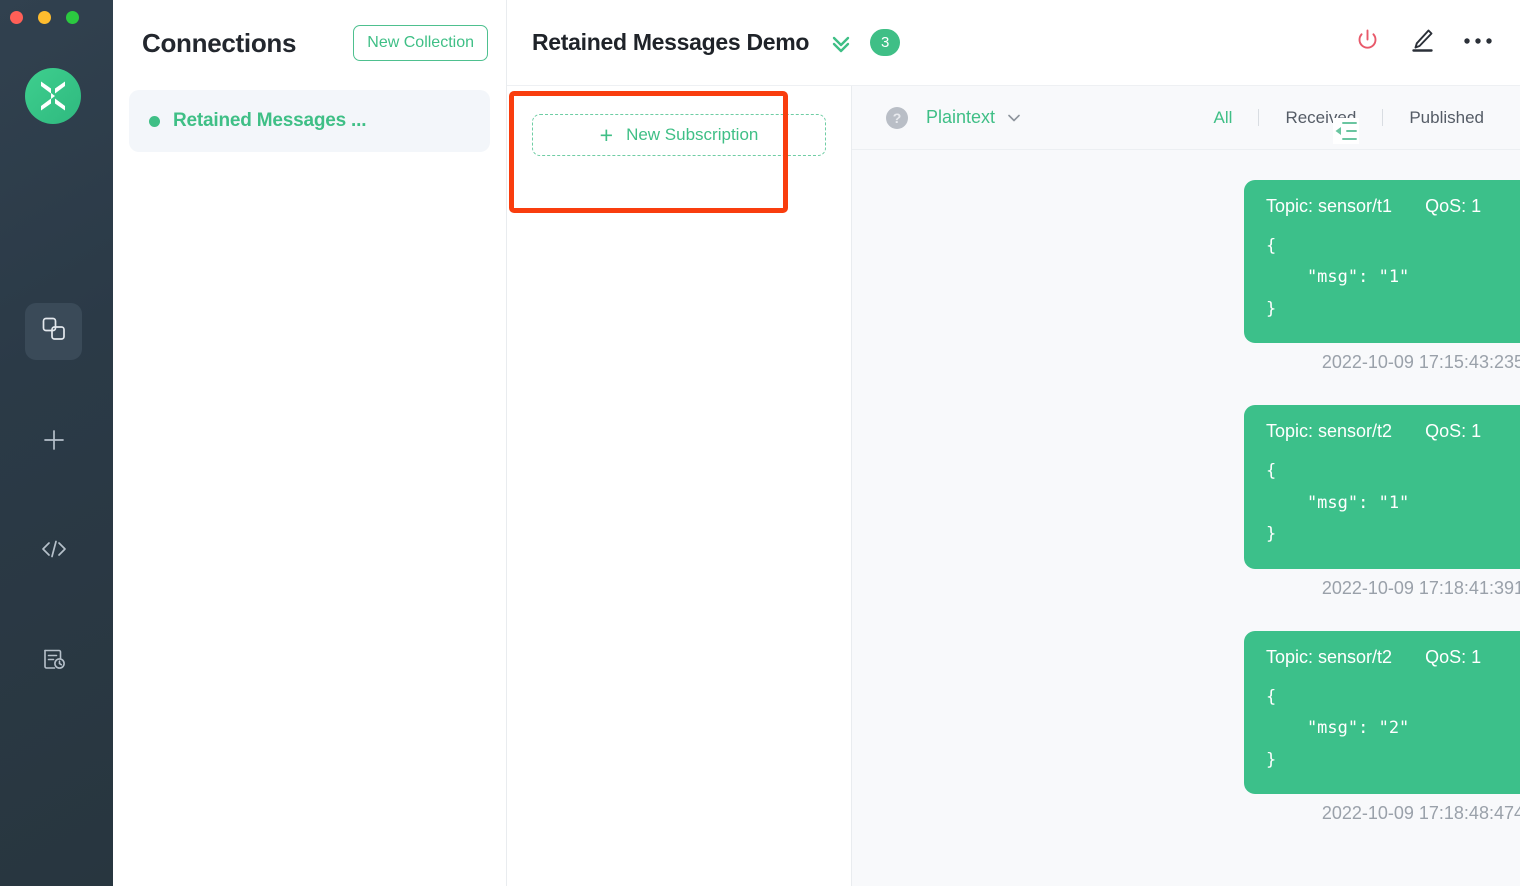 The width and height of the screenshot is (1520, 886). I want to click on message-meta: Topic: sensor/t1 QoS: 1, so click(1387, 206).